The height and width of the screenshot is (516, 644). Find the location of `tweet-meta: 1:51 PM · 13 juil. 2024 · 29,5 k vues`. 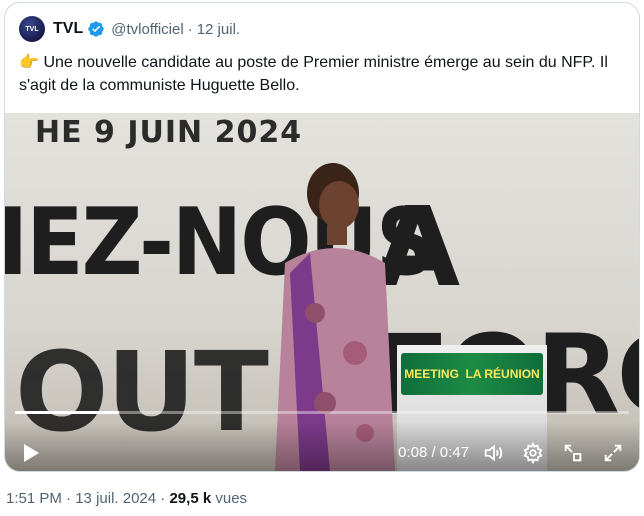

tweet-meta: 1:51 PM · 13 juil. 2024 · 29,5 k vues is located at coordinates (126, 498).